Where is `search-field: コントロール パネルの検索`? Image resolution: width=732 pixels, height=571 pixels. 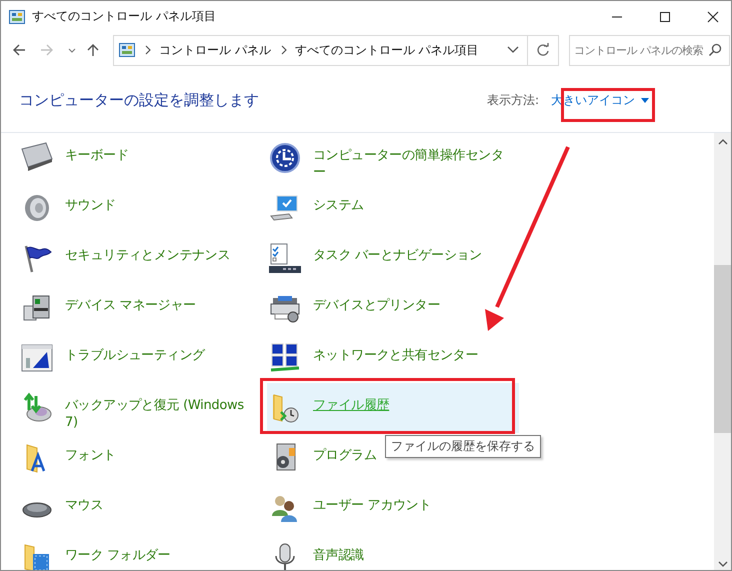 search-field: コントロール パネルの検索 is located at coordinates (649, 50).